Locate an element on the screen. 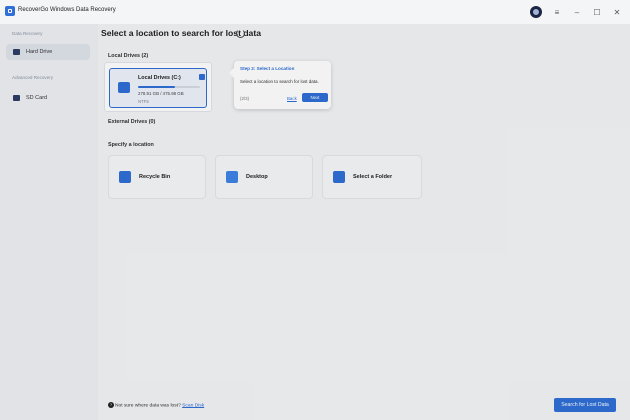 The height and width of the screenshot is (420, 630). sd-card-icon is located at coordinates (16, 98).